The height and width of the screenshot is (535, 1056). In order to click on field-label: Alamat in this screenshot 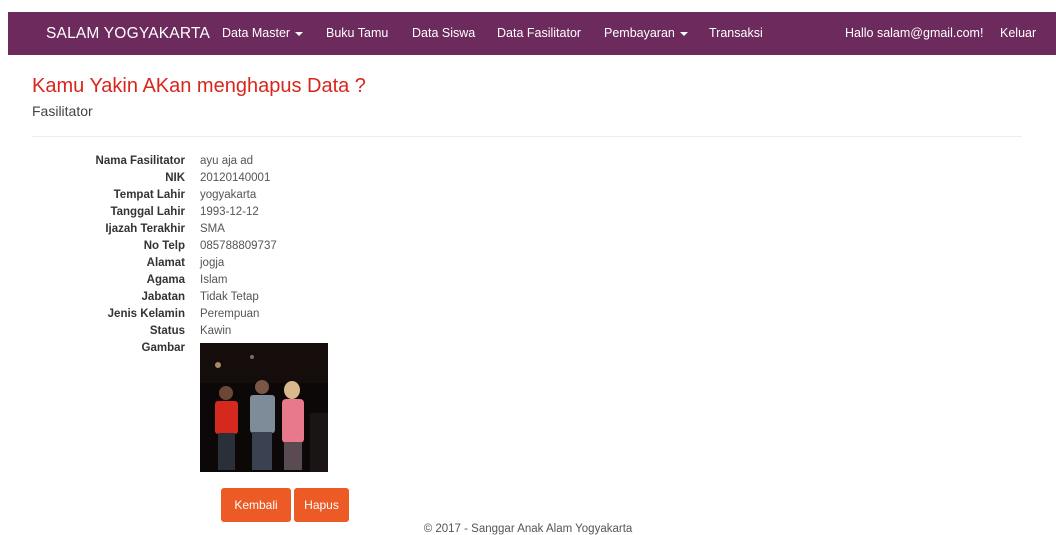, I will do `click(165, 263)`.